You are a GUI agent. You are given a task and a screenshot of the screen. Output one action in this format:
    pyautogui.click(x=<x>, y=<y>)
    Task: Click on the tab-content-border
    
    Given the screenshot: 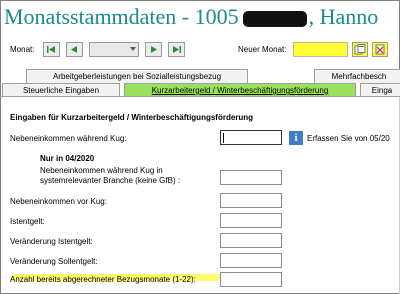 What is the action you would take?
    pyautogui.click(x=200, y=96)
    